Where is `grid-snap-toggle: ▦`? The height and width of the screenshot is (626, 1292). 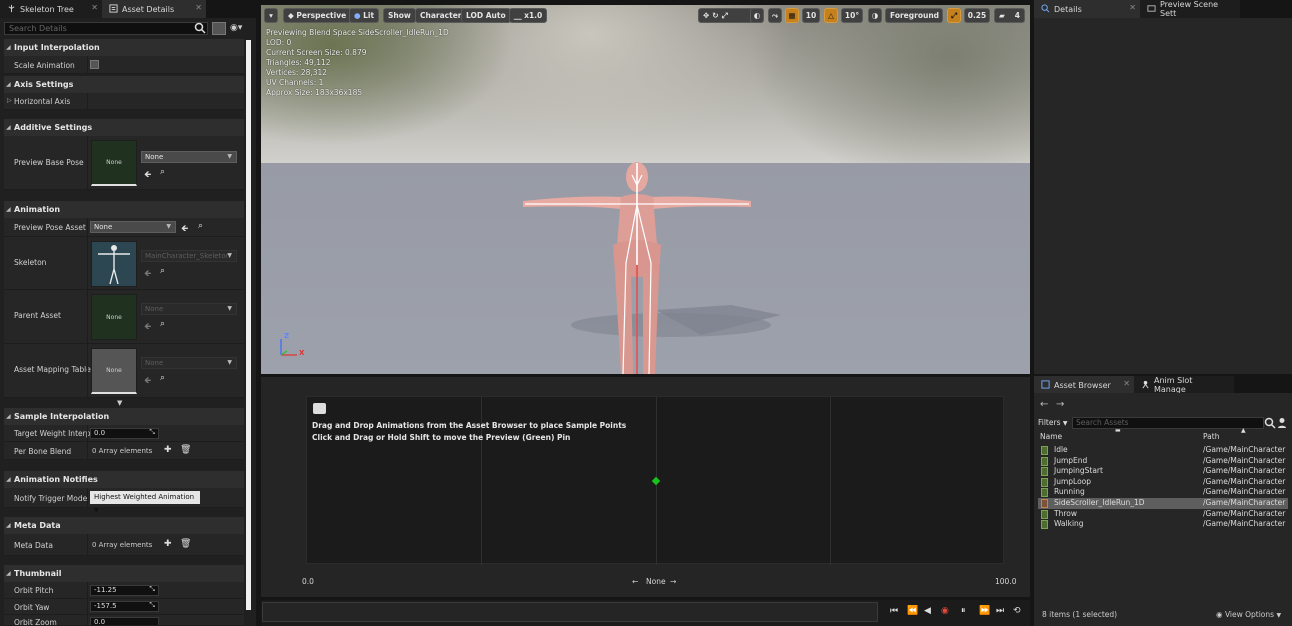 grid-snap-toggle: ▦ is located at coordinates (792, 15).